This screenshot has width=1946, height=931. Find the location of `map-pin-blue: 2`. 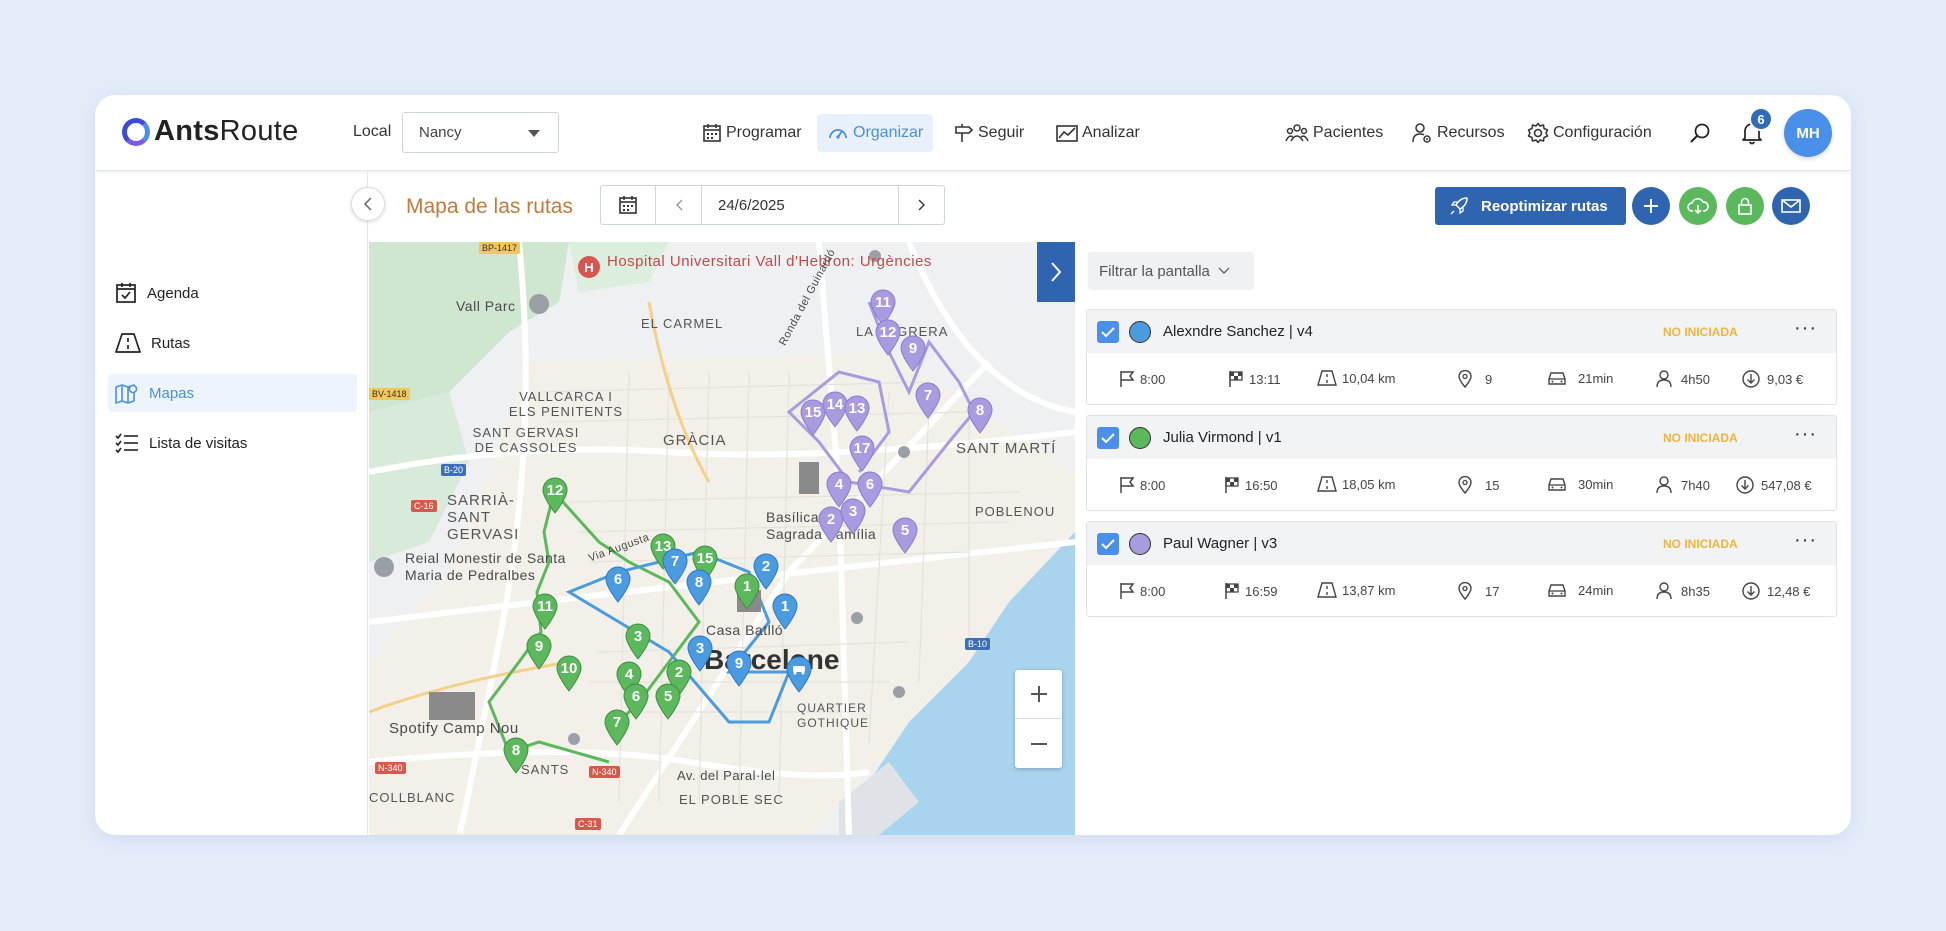

map-pin-blue: 2 is located at coordinates (766, 571).